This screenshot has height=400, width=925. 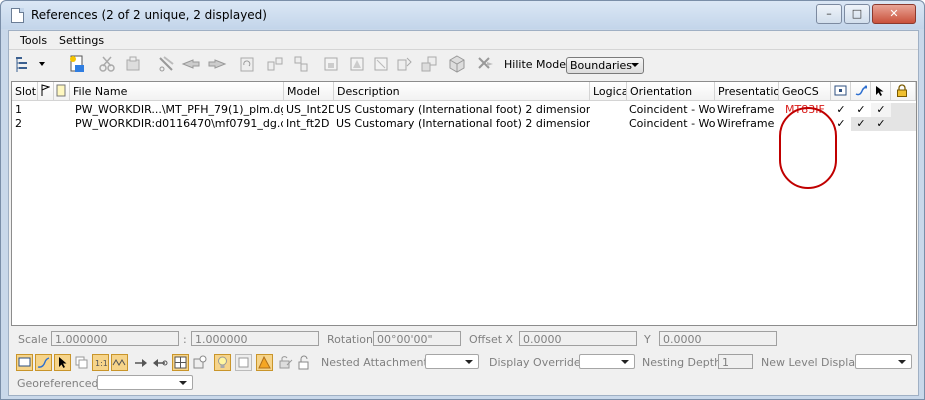 I want to click on column-header-snap, so click(x=861, y=91).